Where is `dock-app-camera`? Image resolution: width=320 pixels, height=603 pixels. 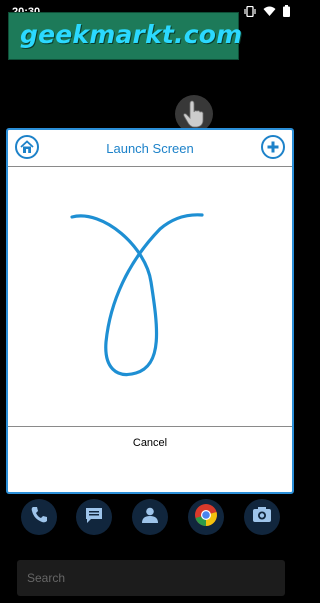
dock-app-camera is located at coordinates (262, 517).